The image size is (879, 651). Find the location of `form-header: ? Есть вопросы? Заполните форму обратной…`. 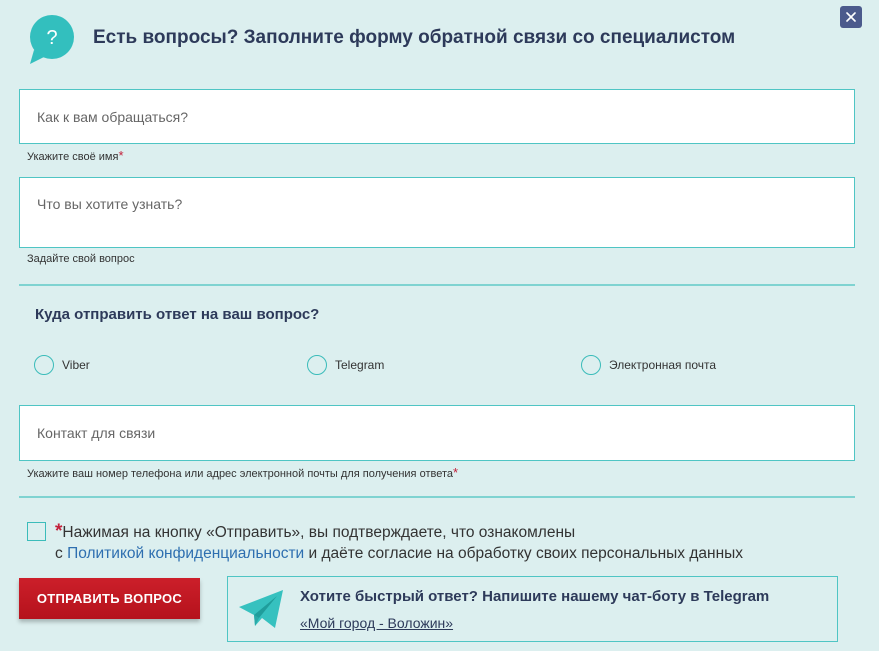

form-header: ? Есть вопросы? Заполните форму обратной… is located at coordinates (380, 40).